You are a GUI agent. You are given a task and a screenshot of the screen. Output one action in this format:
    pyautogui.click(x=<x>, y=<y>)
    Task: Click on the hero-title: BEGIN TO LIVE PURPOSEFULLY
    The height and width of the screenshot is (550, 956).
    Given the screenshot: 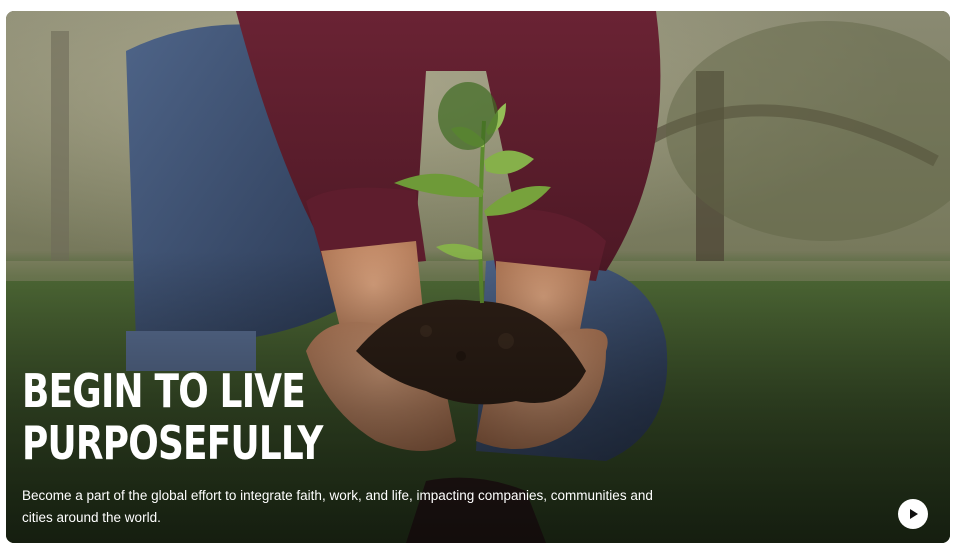 What is the action you would take?
    pyautogui.click(x=172, y=417)
    